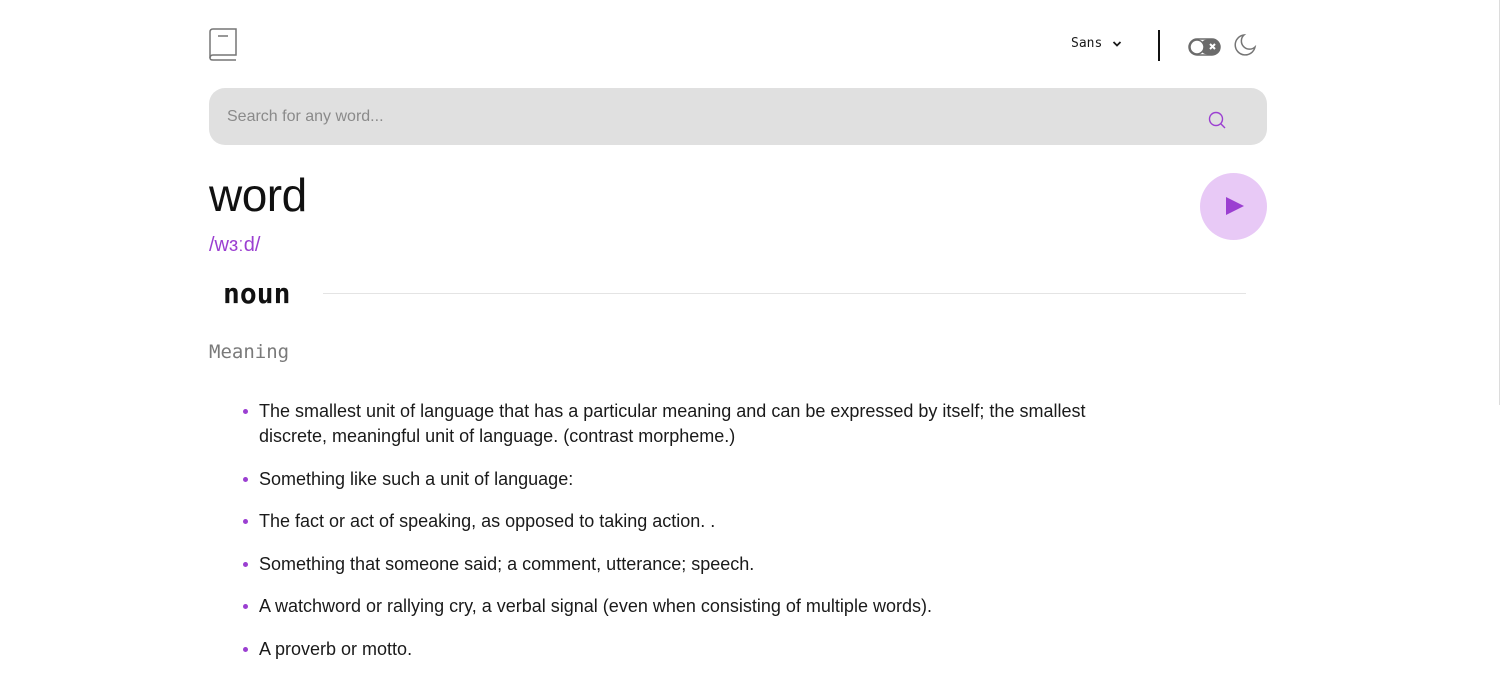 This screenshot has width=1500, height=695. Describe the element at coordinates (1217, 120) in the screenshot. I see `search-icon` at that location.